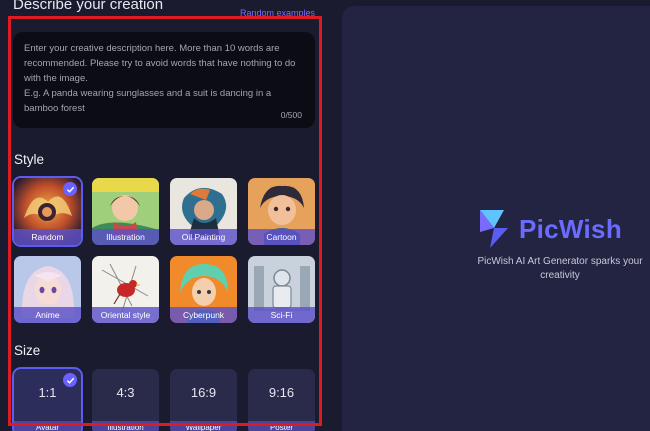 The image size is (650, 431). What do you see at coordinates (203, 426) in the screenshot?
I see `size-usage-label: Wallpaper` at bounding box center [203, 426].